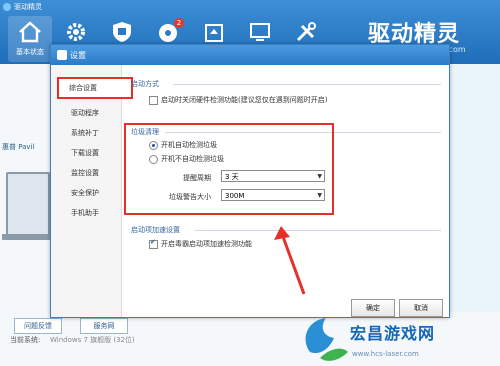 The height and width of the screenshot is (366, 500). I want to click on highlight-box, so click(229, 169).